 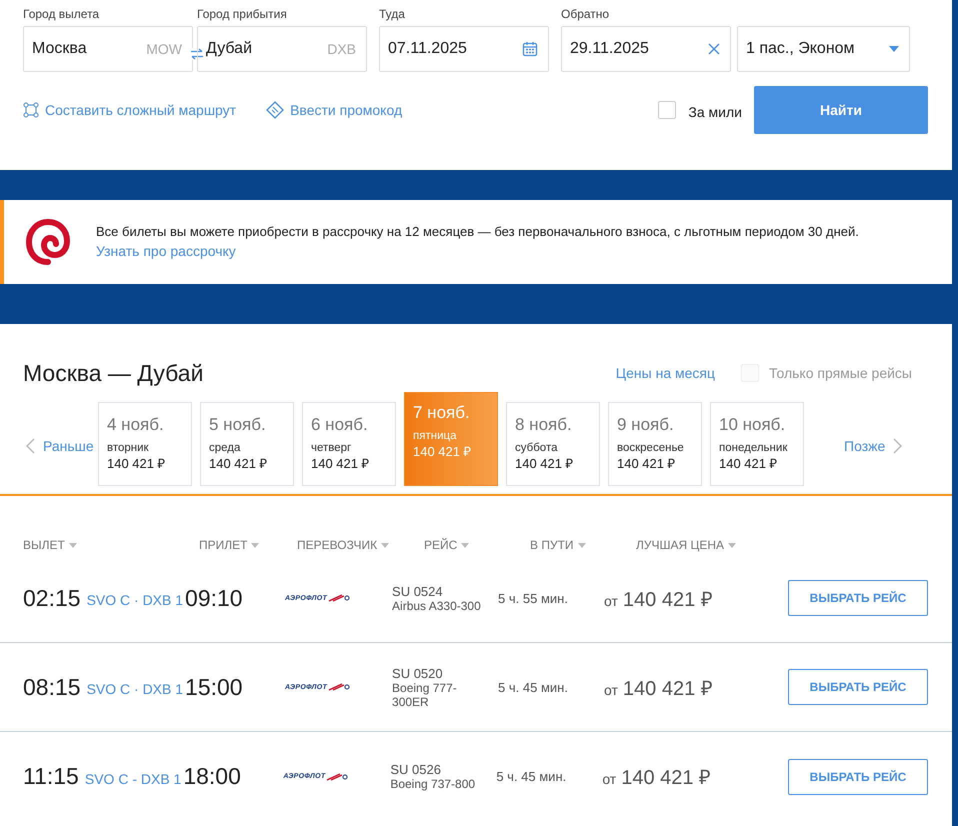 I want to click on date-tab: 10 нояб. понедельник 140 421 ₽, so click(x=757, y=444).